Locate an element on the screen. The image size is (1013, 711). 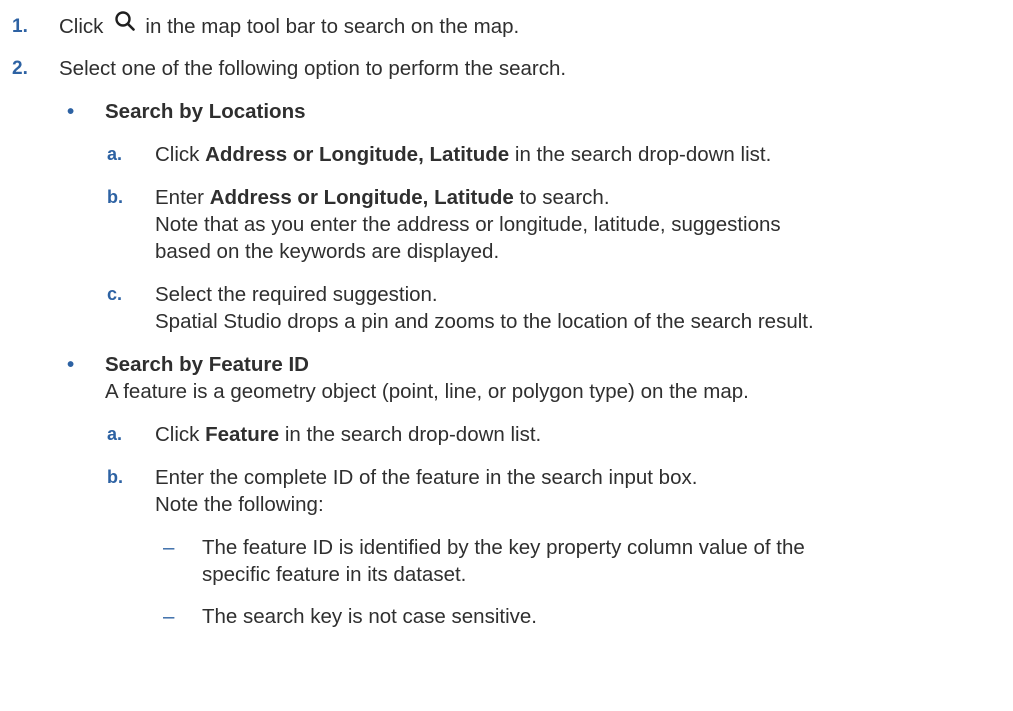
step-number: 2. is located at coordinates (20, 68).